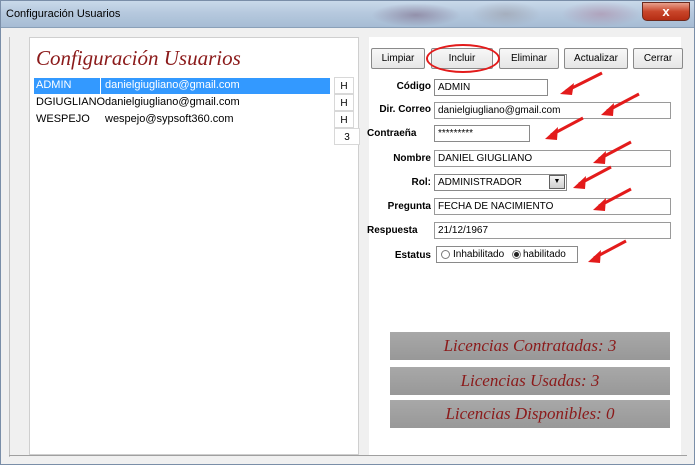 The height and width of the screenshot is (465, 695). I want to click on contrasena-input: *********, so click(482, 133).